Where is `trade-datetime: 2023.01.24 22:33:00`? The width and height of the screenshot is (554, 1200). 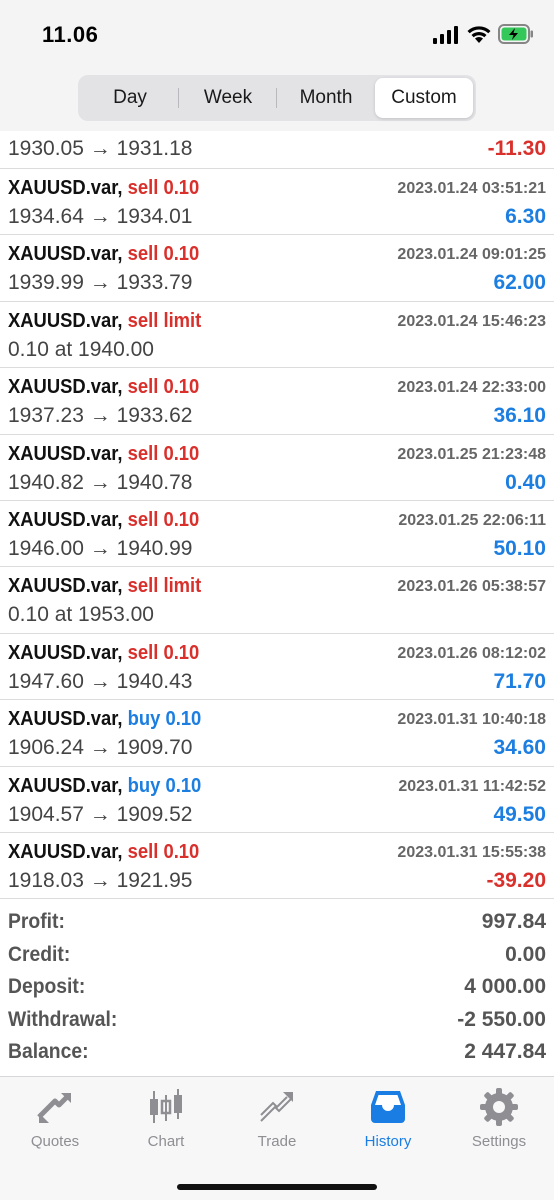 trade-datetime: 2023.01.24 22:33:00 is located at coordinates (471, 388).